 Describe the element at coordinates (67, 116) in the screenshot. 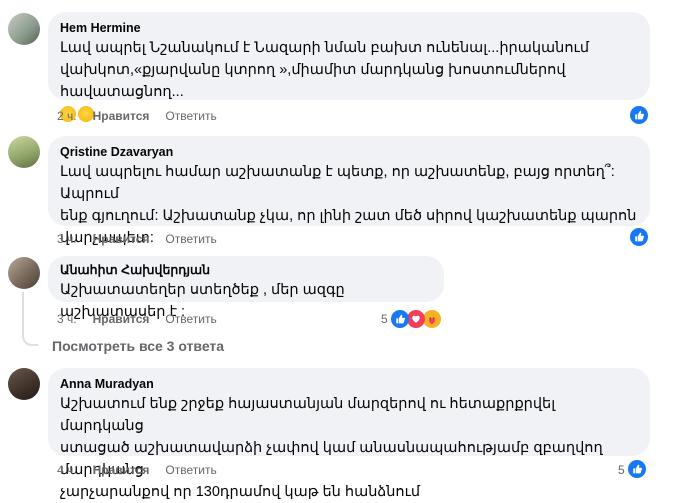

I see `comment-time: 2 ч.` at that location.